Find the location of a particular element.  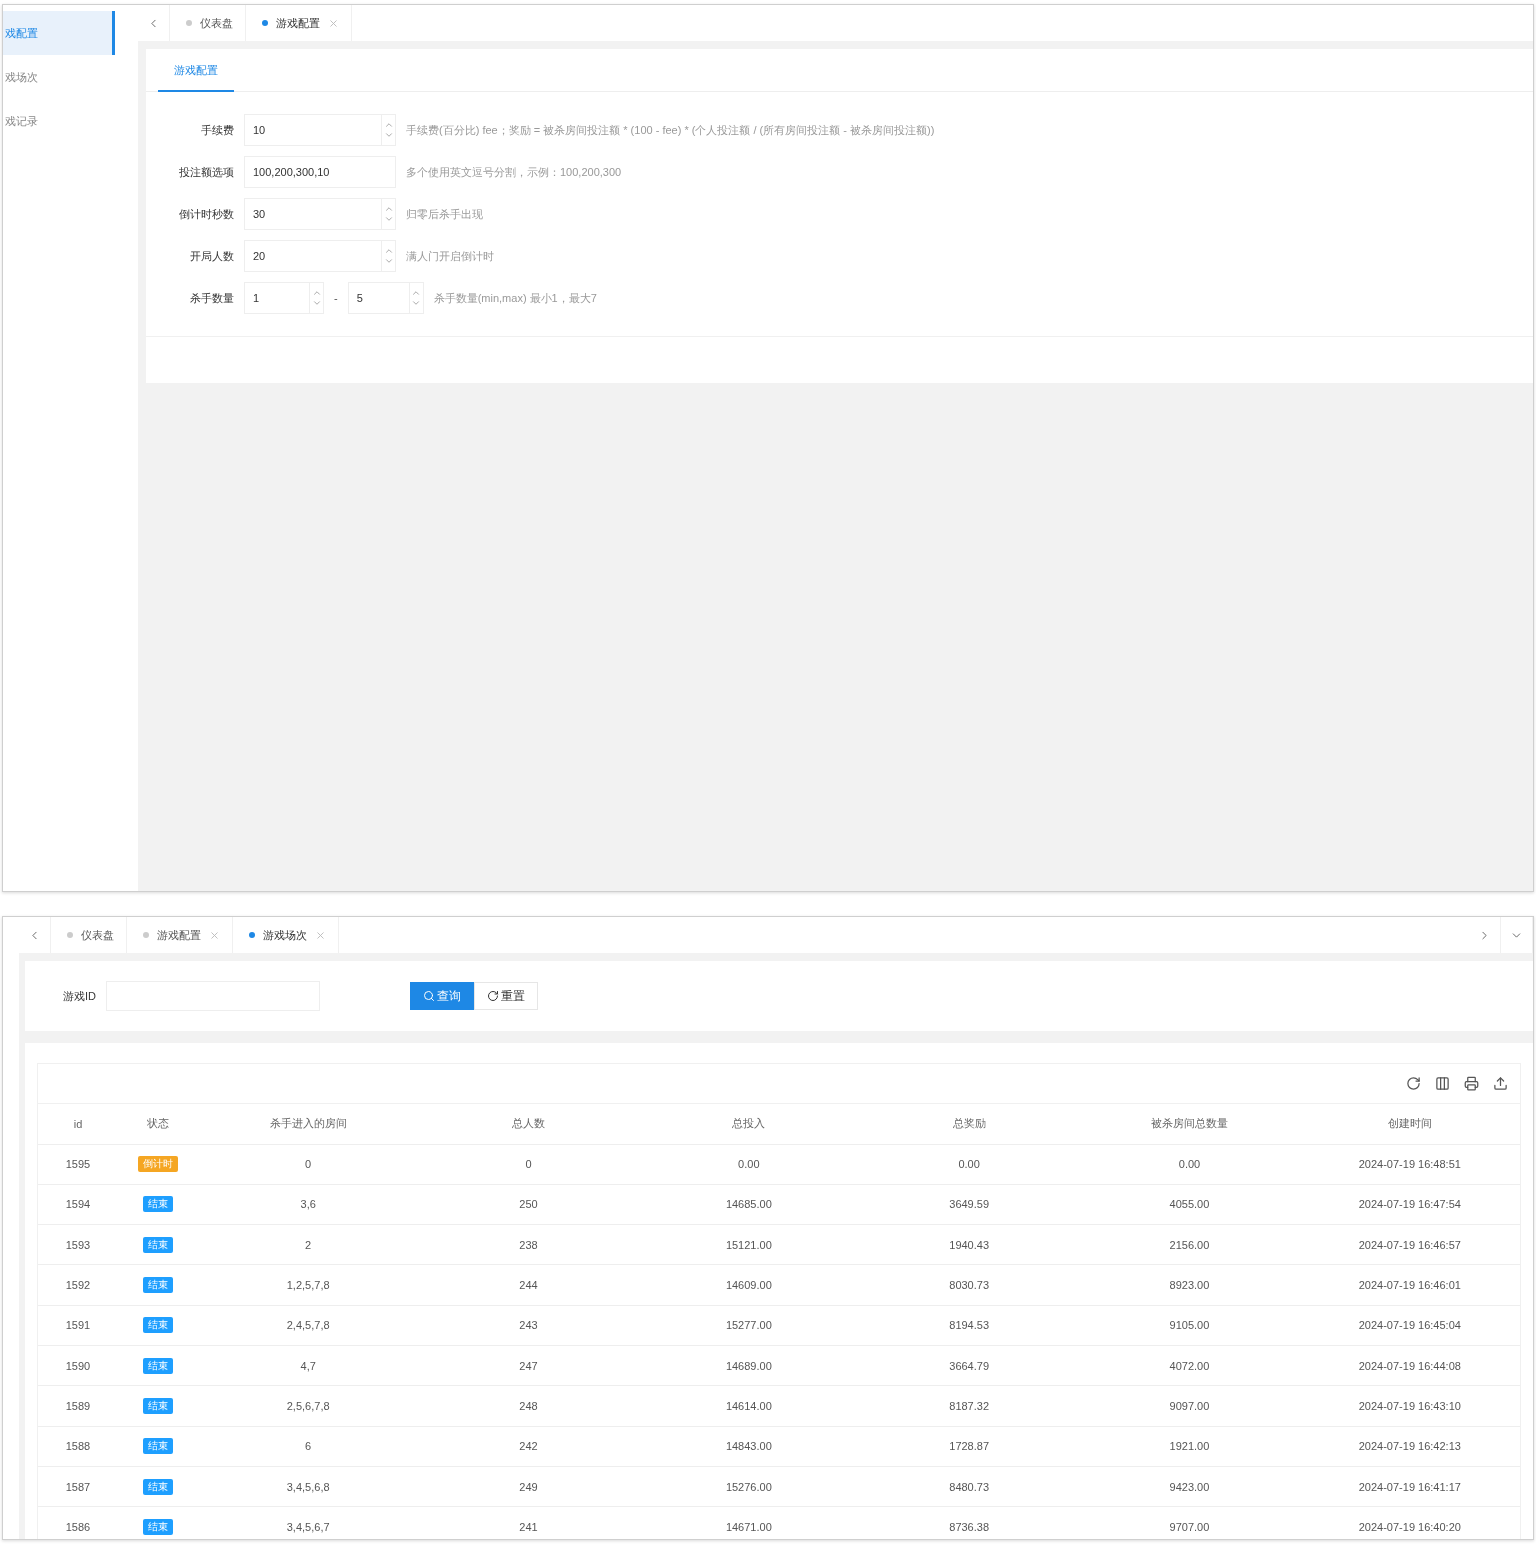

field-label: 倒计时秒数 is located at coordinates (206, 214).